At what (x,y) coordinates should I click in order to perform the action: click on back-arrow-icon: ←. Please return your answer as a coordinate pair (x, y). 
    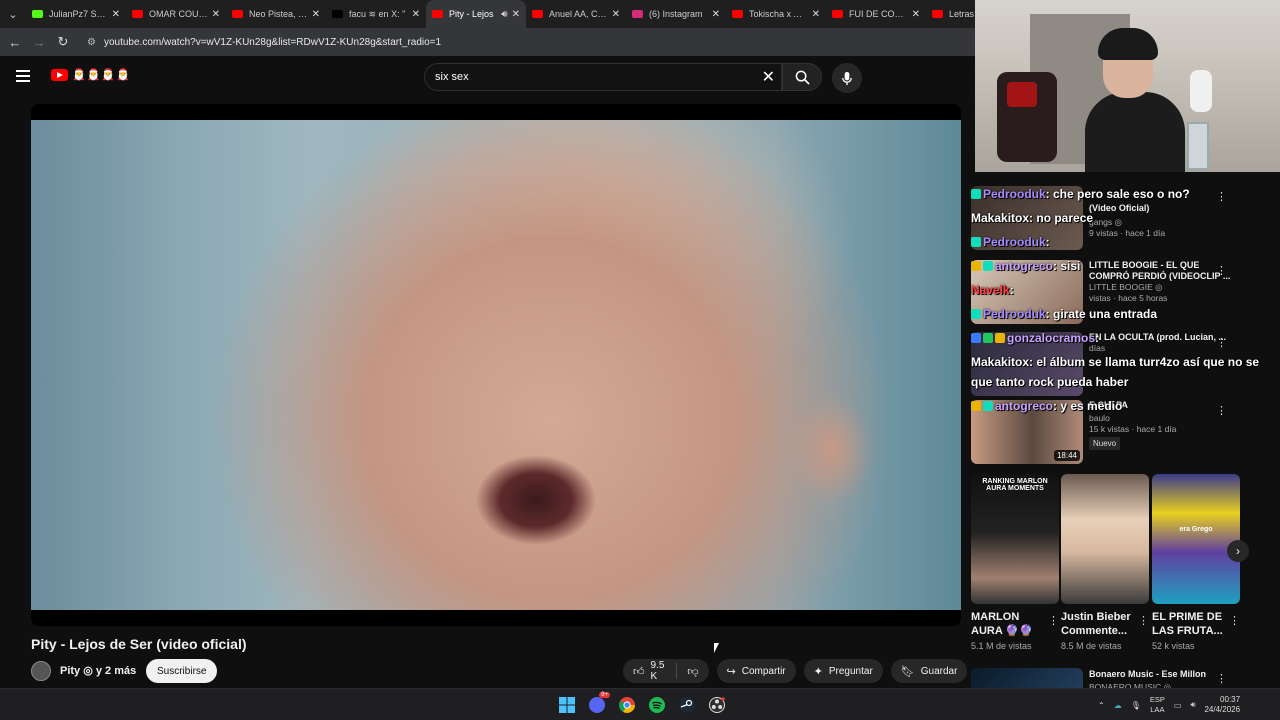
    Looking at the image, I should click on (15, 42).